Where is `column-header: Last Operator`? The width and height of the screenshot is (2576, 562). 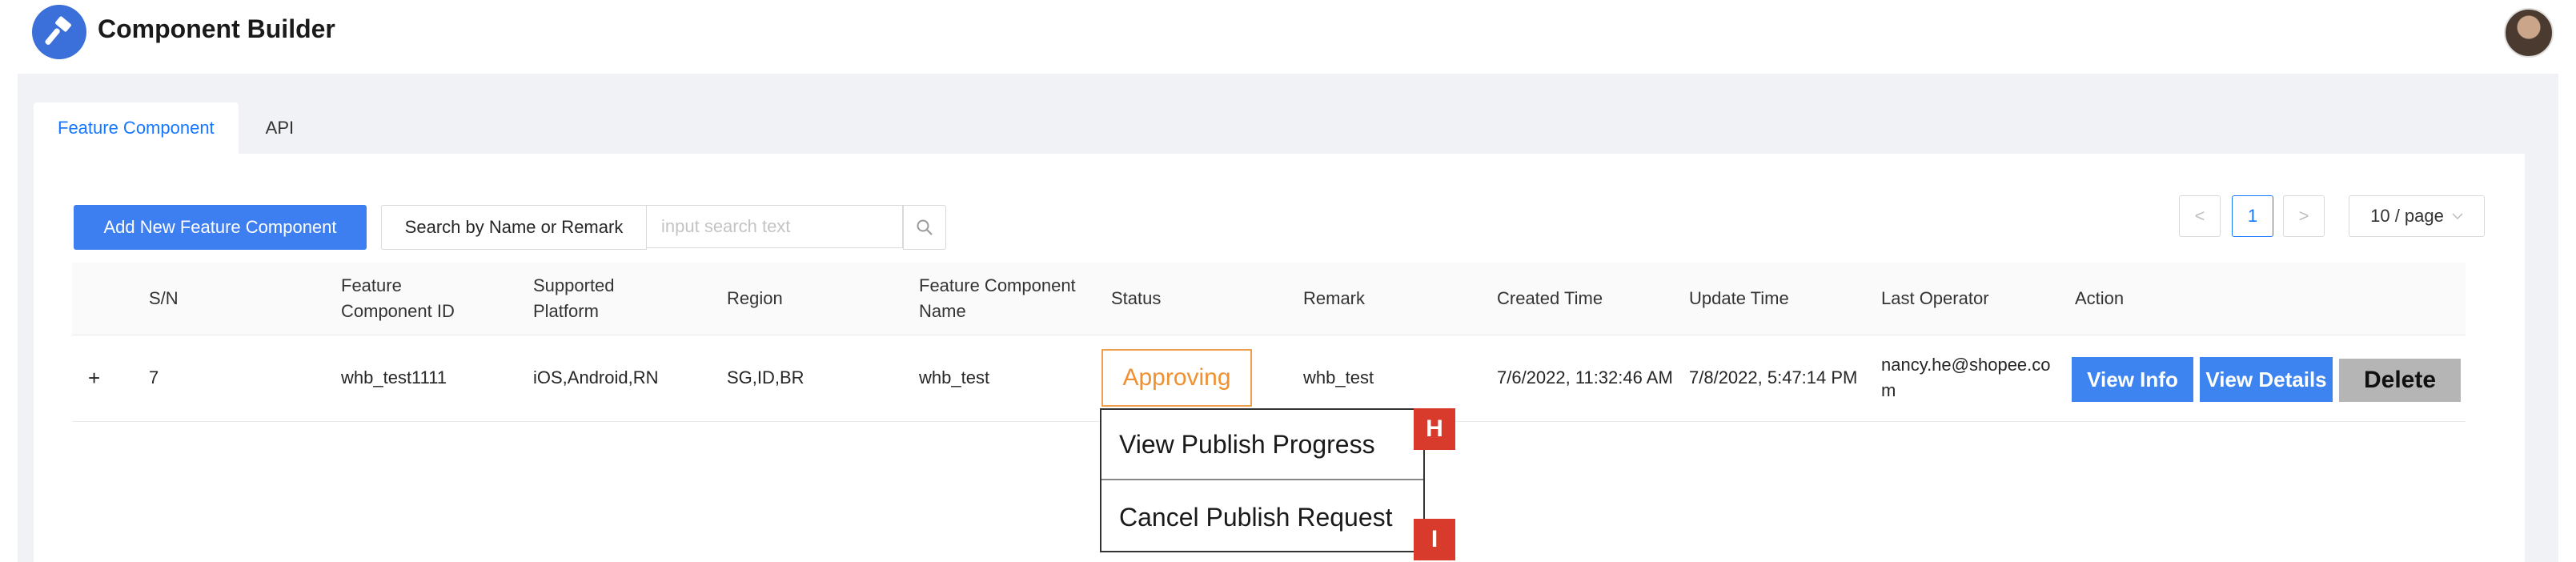 column-header: Last Operator is located at coordinates (1935, 298).